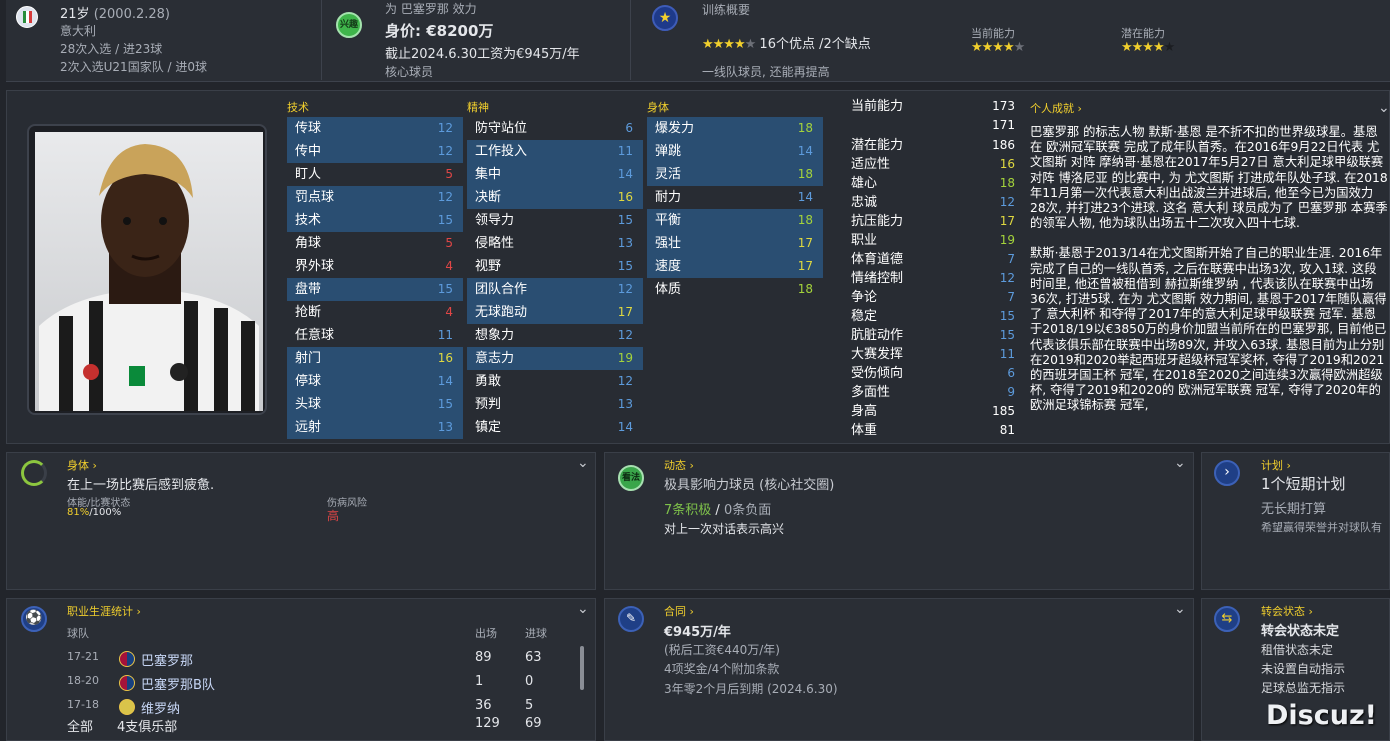  I want to click on attribute-row: 停球 14, so click(375, 381).